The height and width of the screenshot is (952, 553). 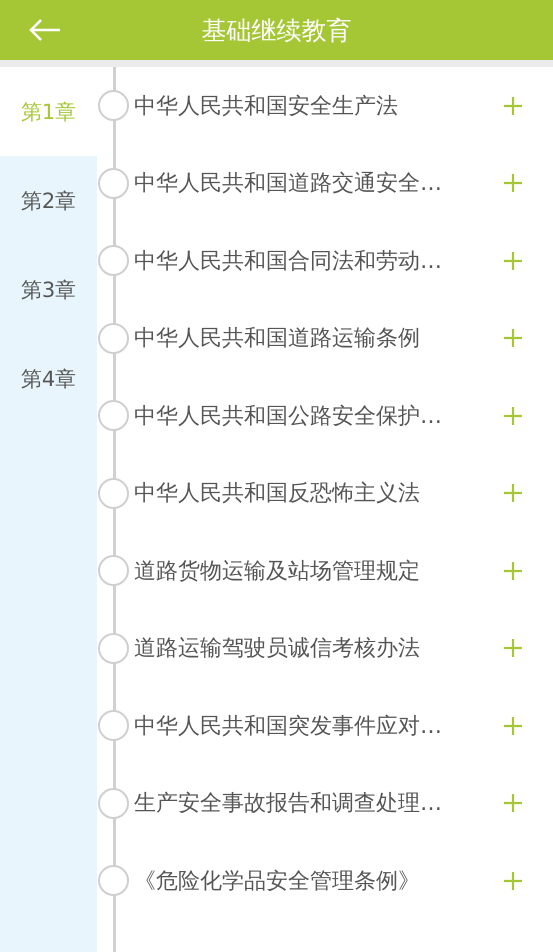 What do you see at coordinates (48, 289) in the screenshot?
I see `chapter-tab: 第3章` at bounding box center [48, 289].